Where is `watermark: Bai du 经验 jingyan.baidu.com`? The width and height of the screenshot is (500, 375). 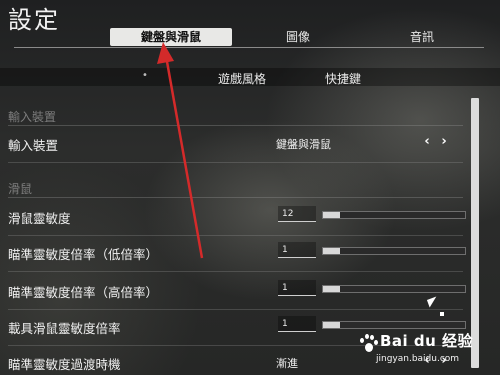
watermark: Bai du 经验 jingyan.baidu.com is located at coordinates (422, 350).